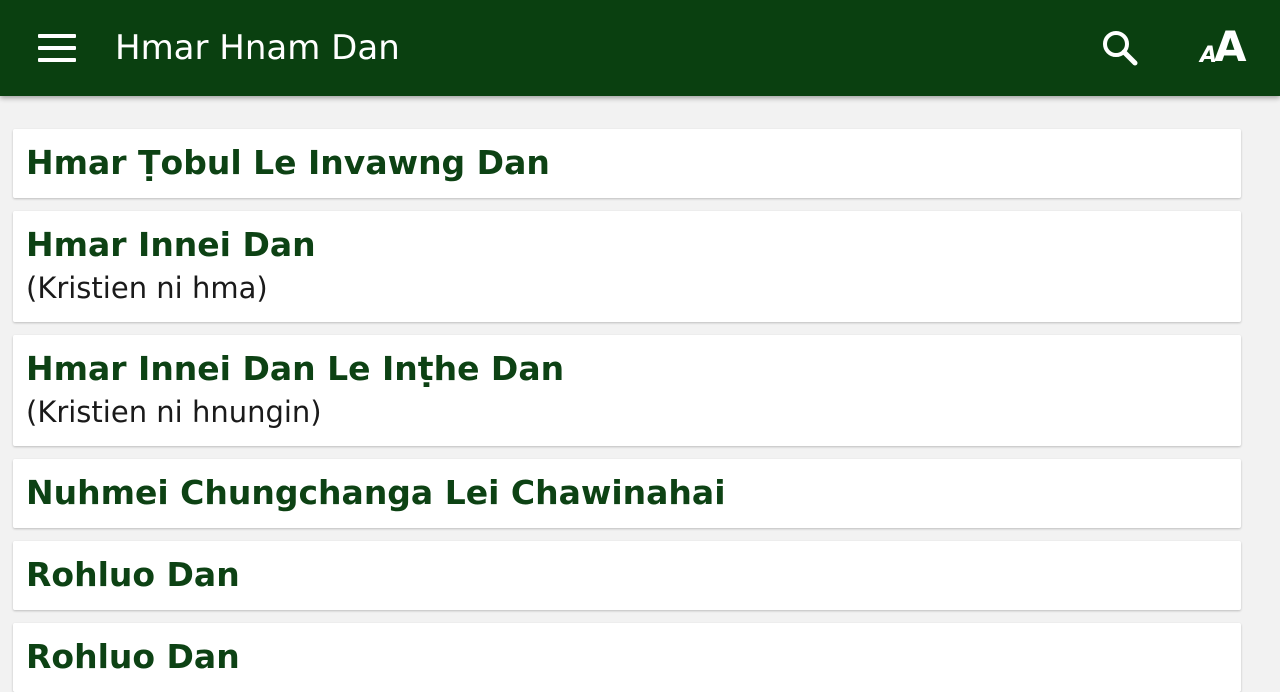  I want to click on font-size-button: A A, so click(1223, 48).